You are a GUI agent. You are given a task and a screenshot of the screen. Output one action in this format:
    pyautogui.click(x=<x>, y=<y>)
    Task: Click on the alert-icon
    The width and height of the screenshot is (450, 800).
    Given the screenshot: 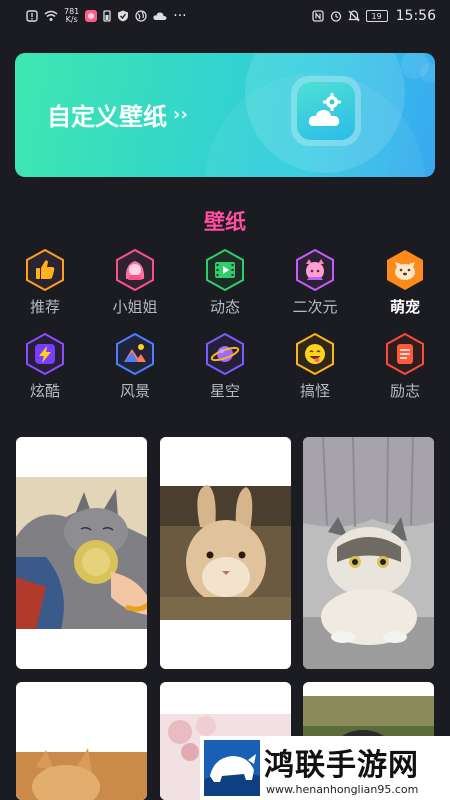 What is the action you would take?
    pyautogui.click(x=32, y=16)
    